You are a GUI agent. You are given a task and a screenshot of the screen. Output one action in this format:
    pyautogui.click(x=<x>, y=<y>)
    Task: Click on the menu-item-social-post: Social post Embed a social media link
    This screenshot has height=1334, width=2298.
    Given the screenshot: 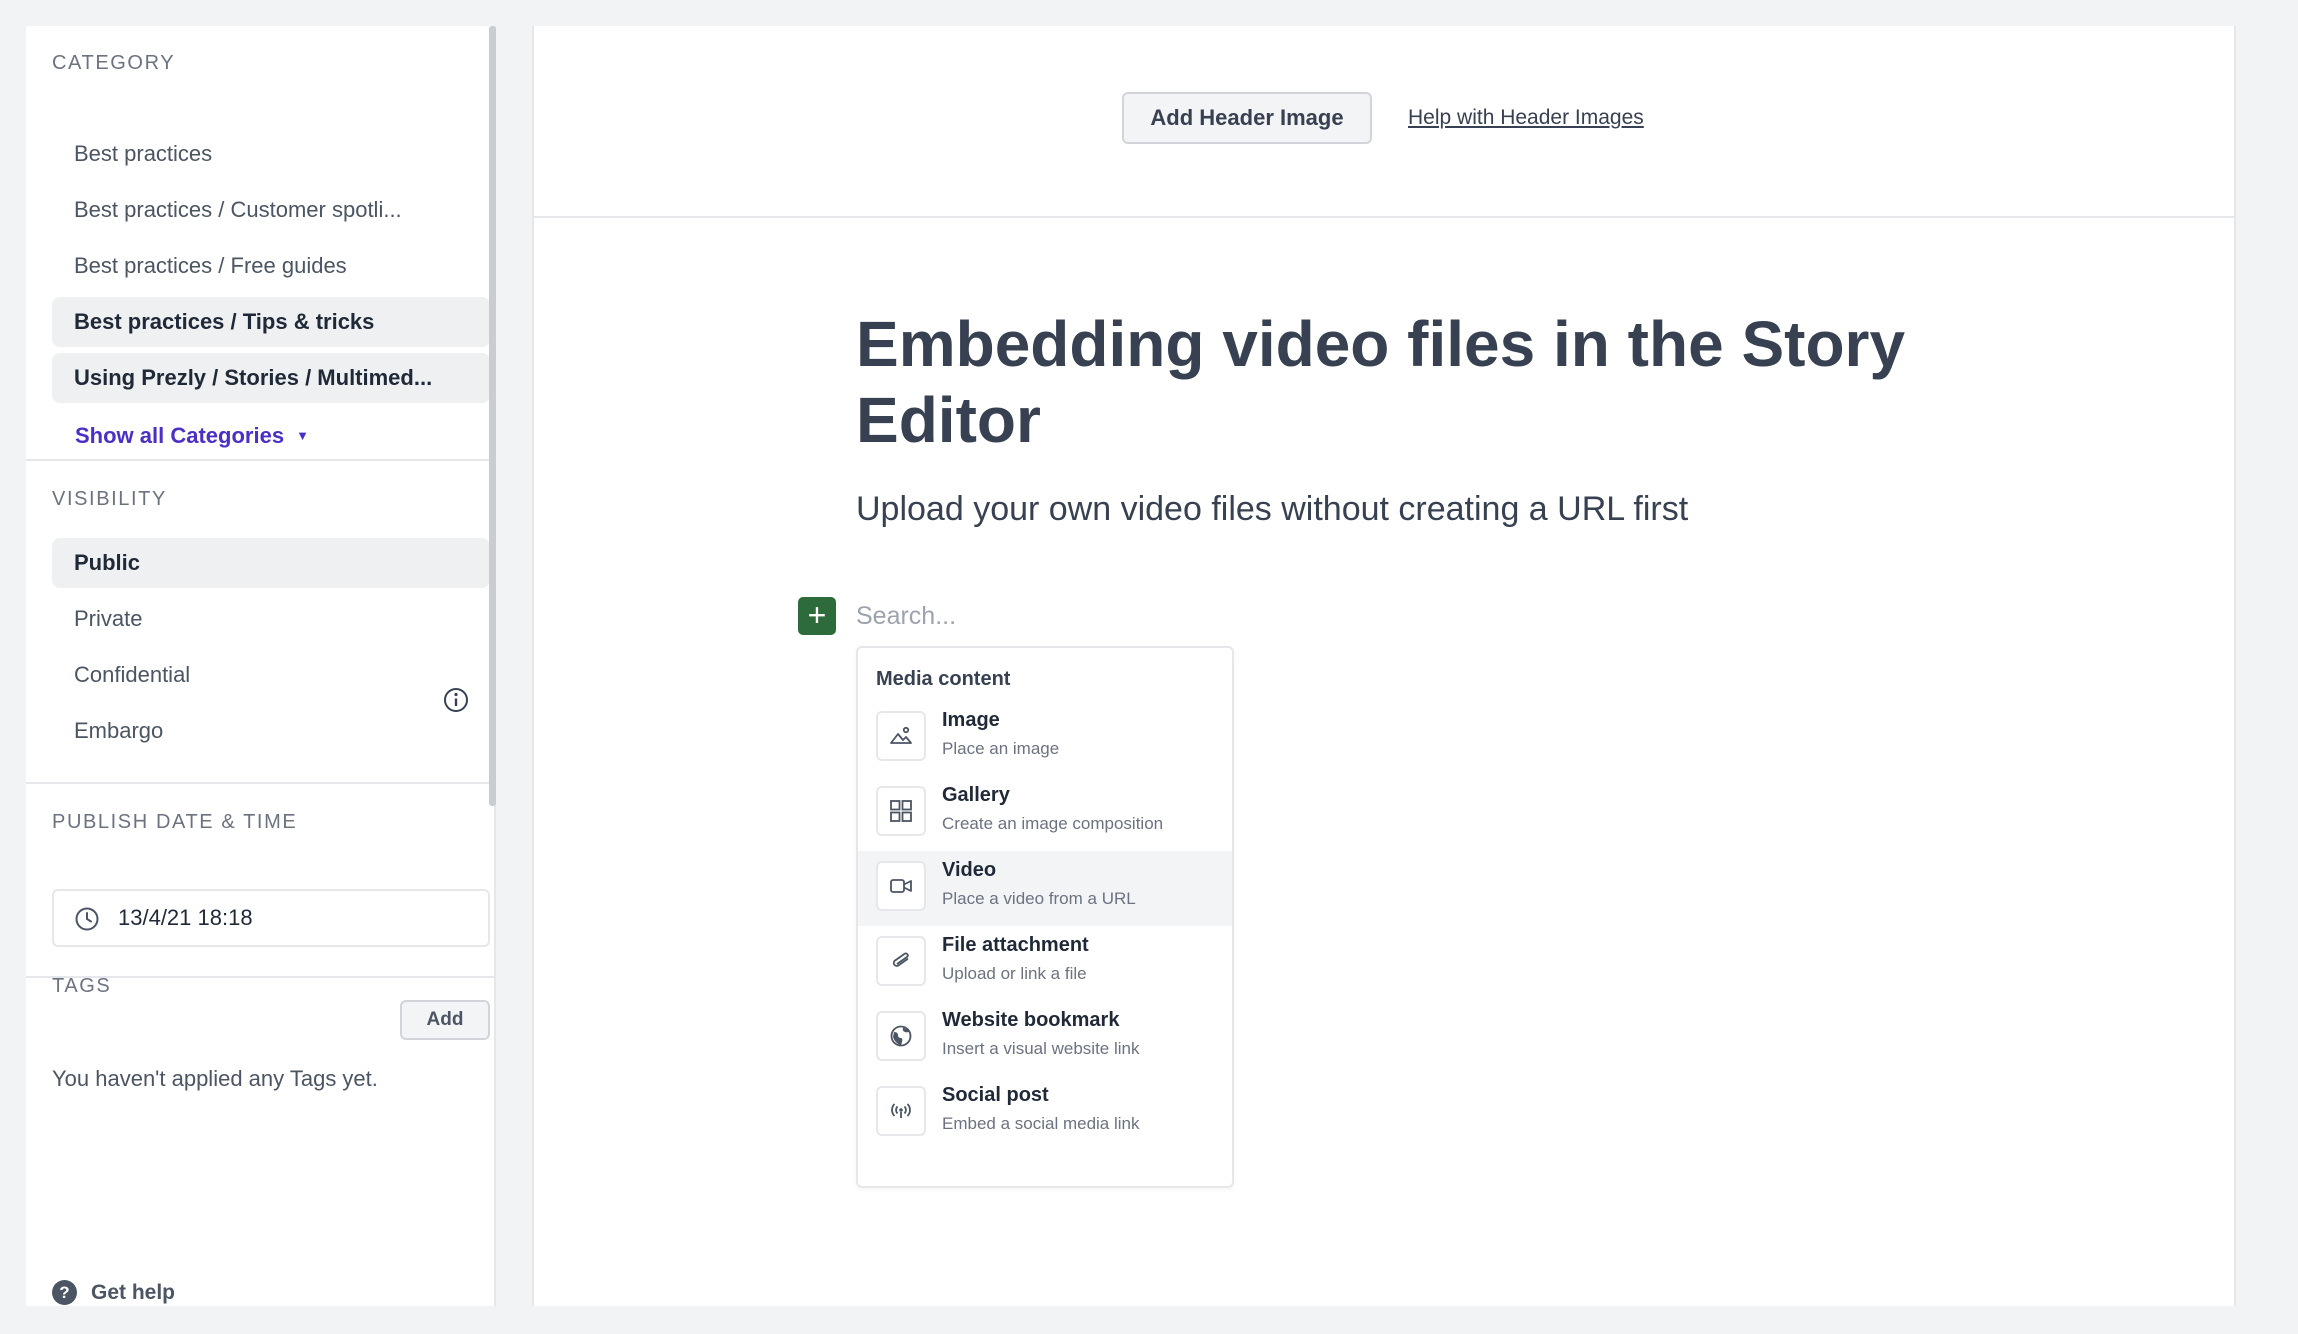 What is the action you would take?
    pyautogui.click(x=1045, y=1113)
    